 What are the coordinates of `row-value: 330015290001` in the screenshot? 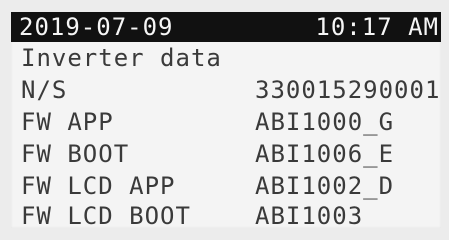 It's located at (348, 90).